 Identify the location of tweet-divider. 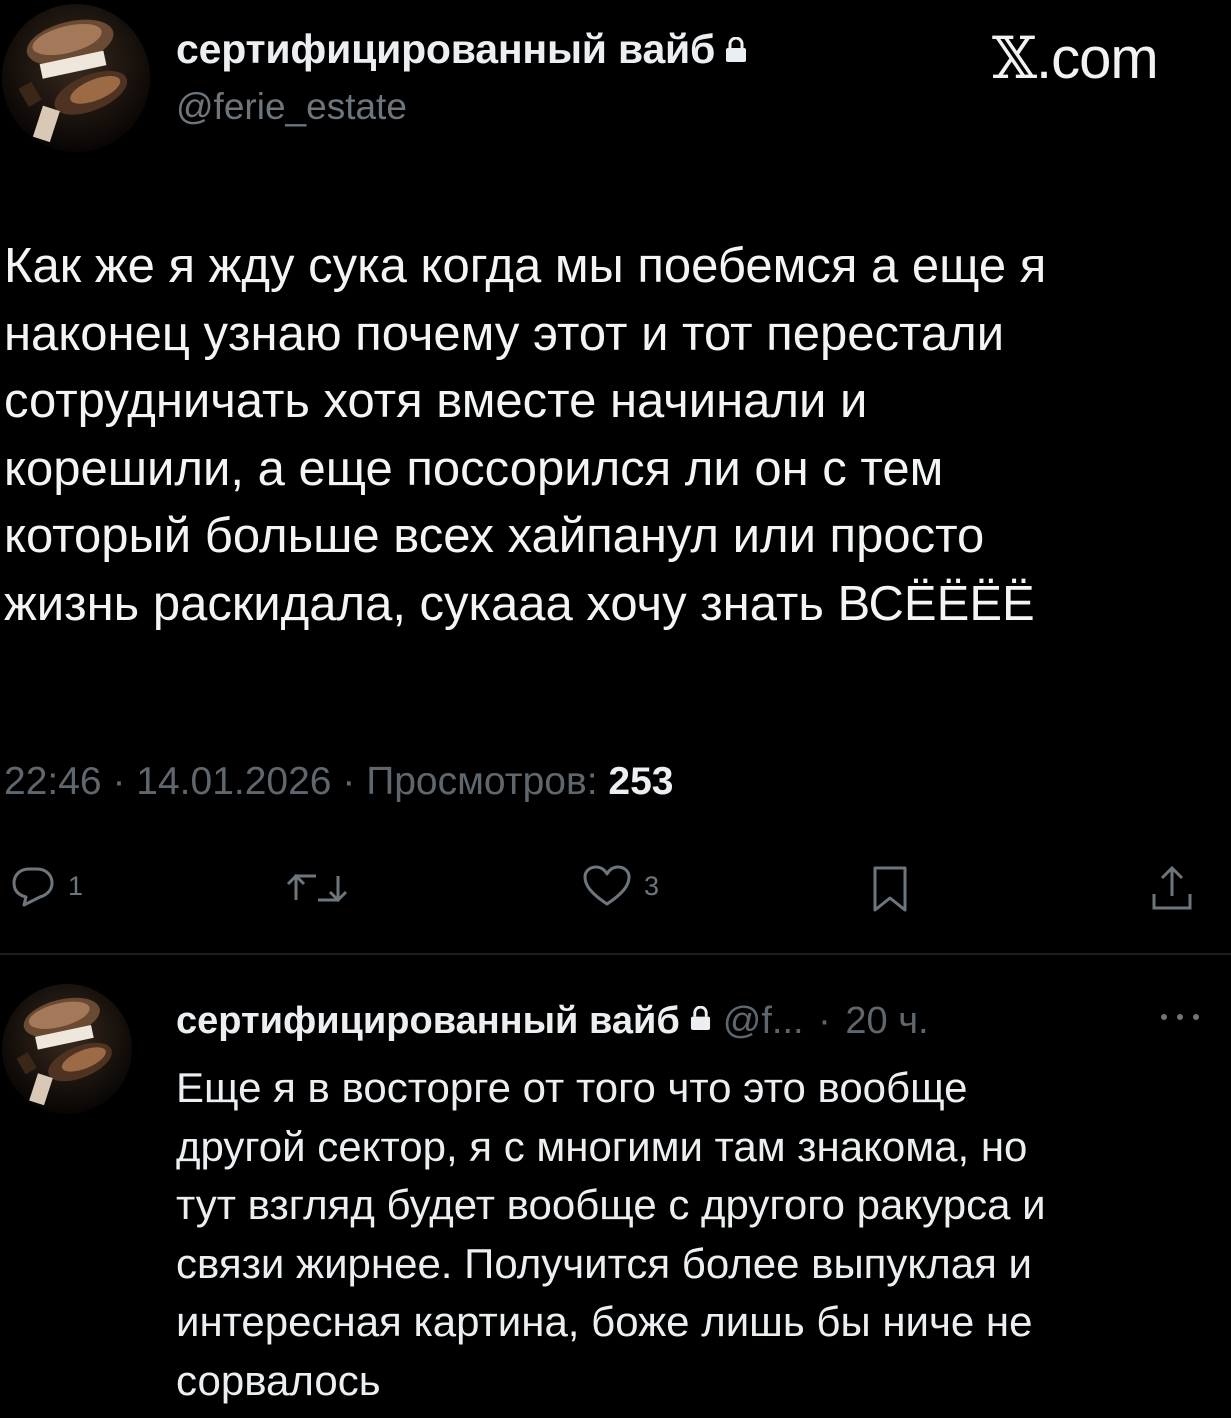
(615, 954).